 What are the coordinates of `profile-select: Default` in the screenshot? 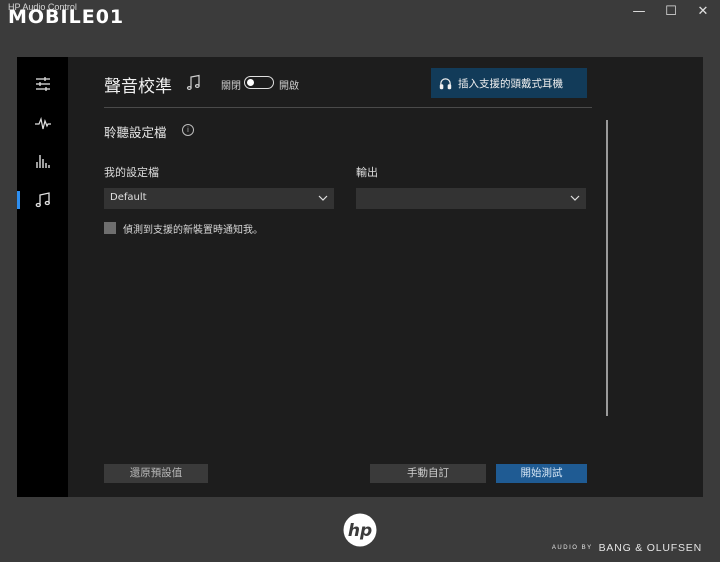 It's located at (219, 198).